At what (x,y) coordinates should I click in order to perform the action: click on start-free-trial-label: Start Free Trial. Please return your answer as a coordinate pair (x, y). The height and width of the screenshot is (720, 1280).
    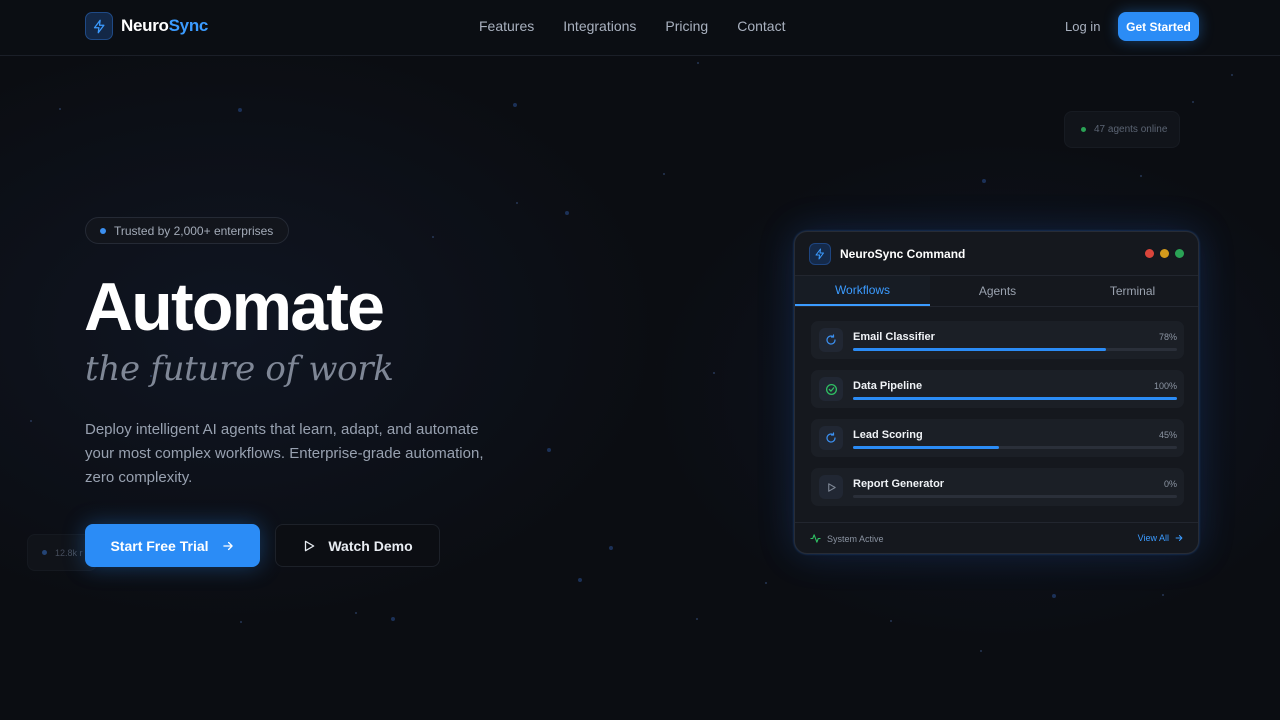
    Looking at the image, I should click on (159, 545).